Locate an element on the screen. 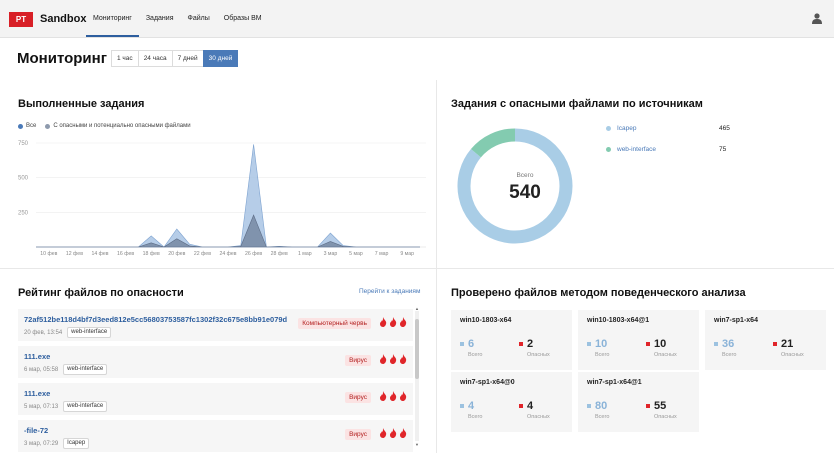 The height and width of the screenshot is (453, 834). goto-tasks-link: Перейти к заданиям is located at coordinates (389, 291).